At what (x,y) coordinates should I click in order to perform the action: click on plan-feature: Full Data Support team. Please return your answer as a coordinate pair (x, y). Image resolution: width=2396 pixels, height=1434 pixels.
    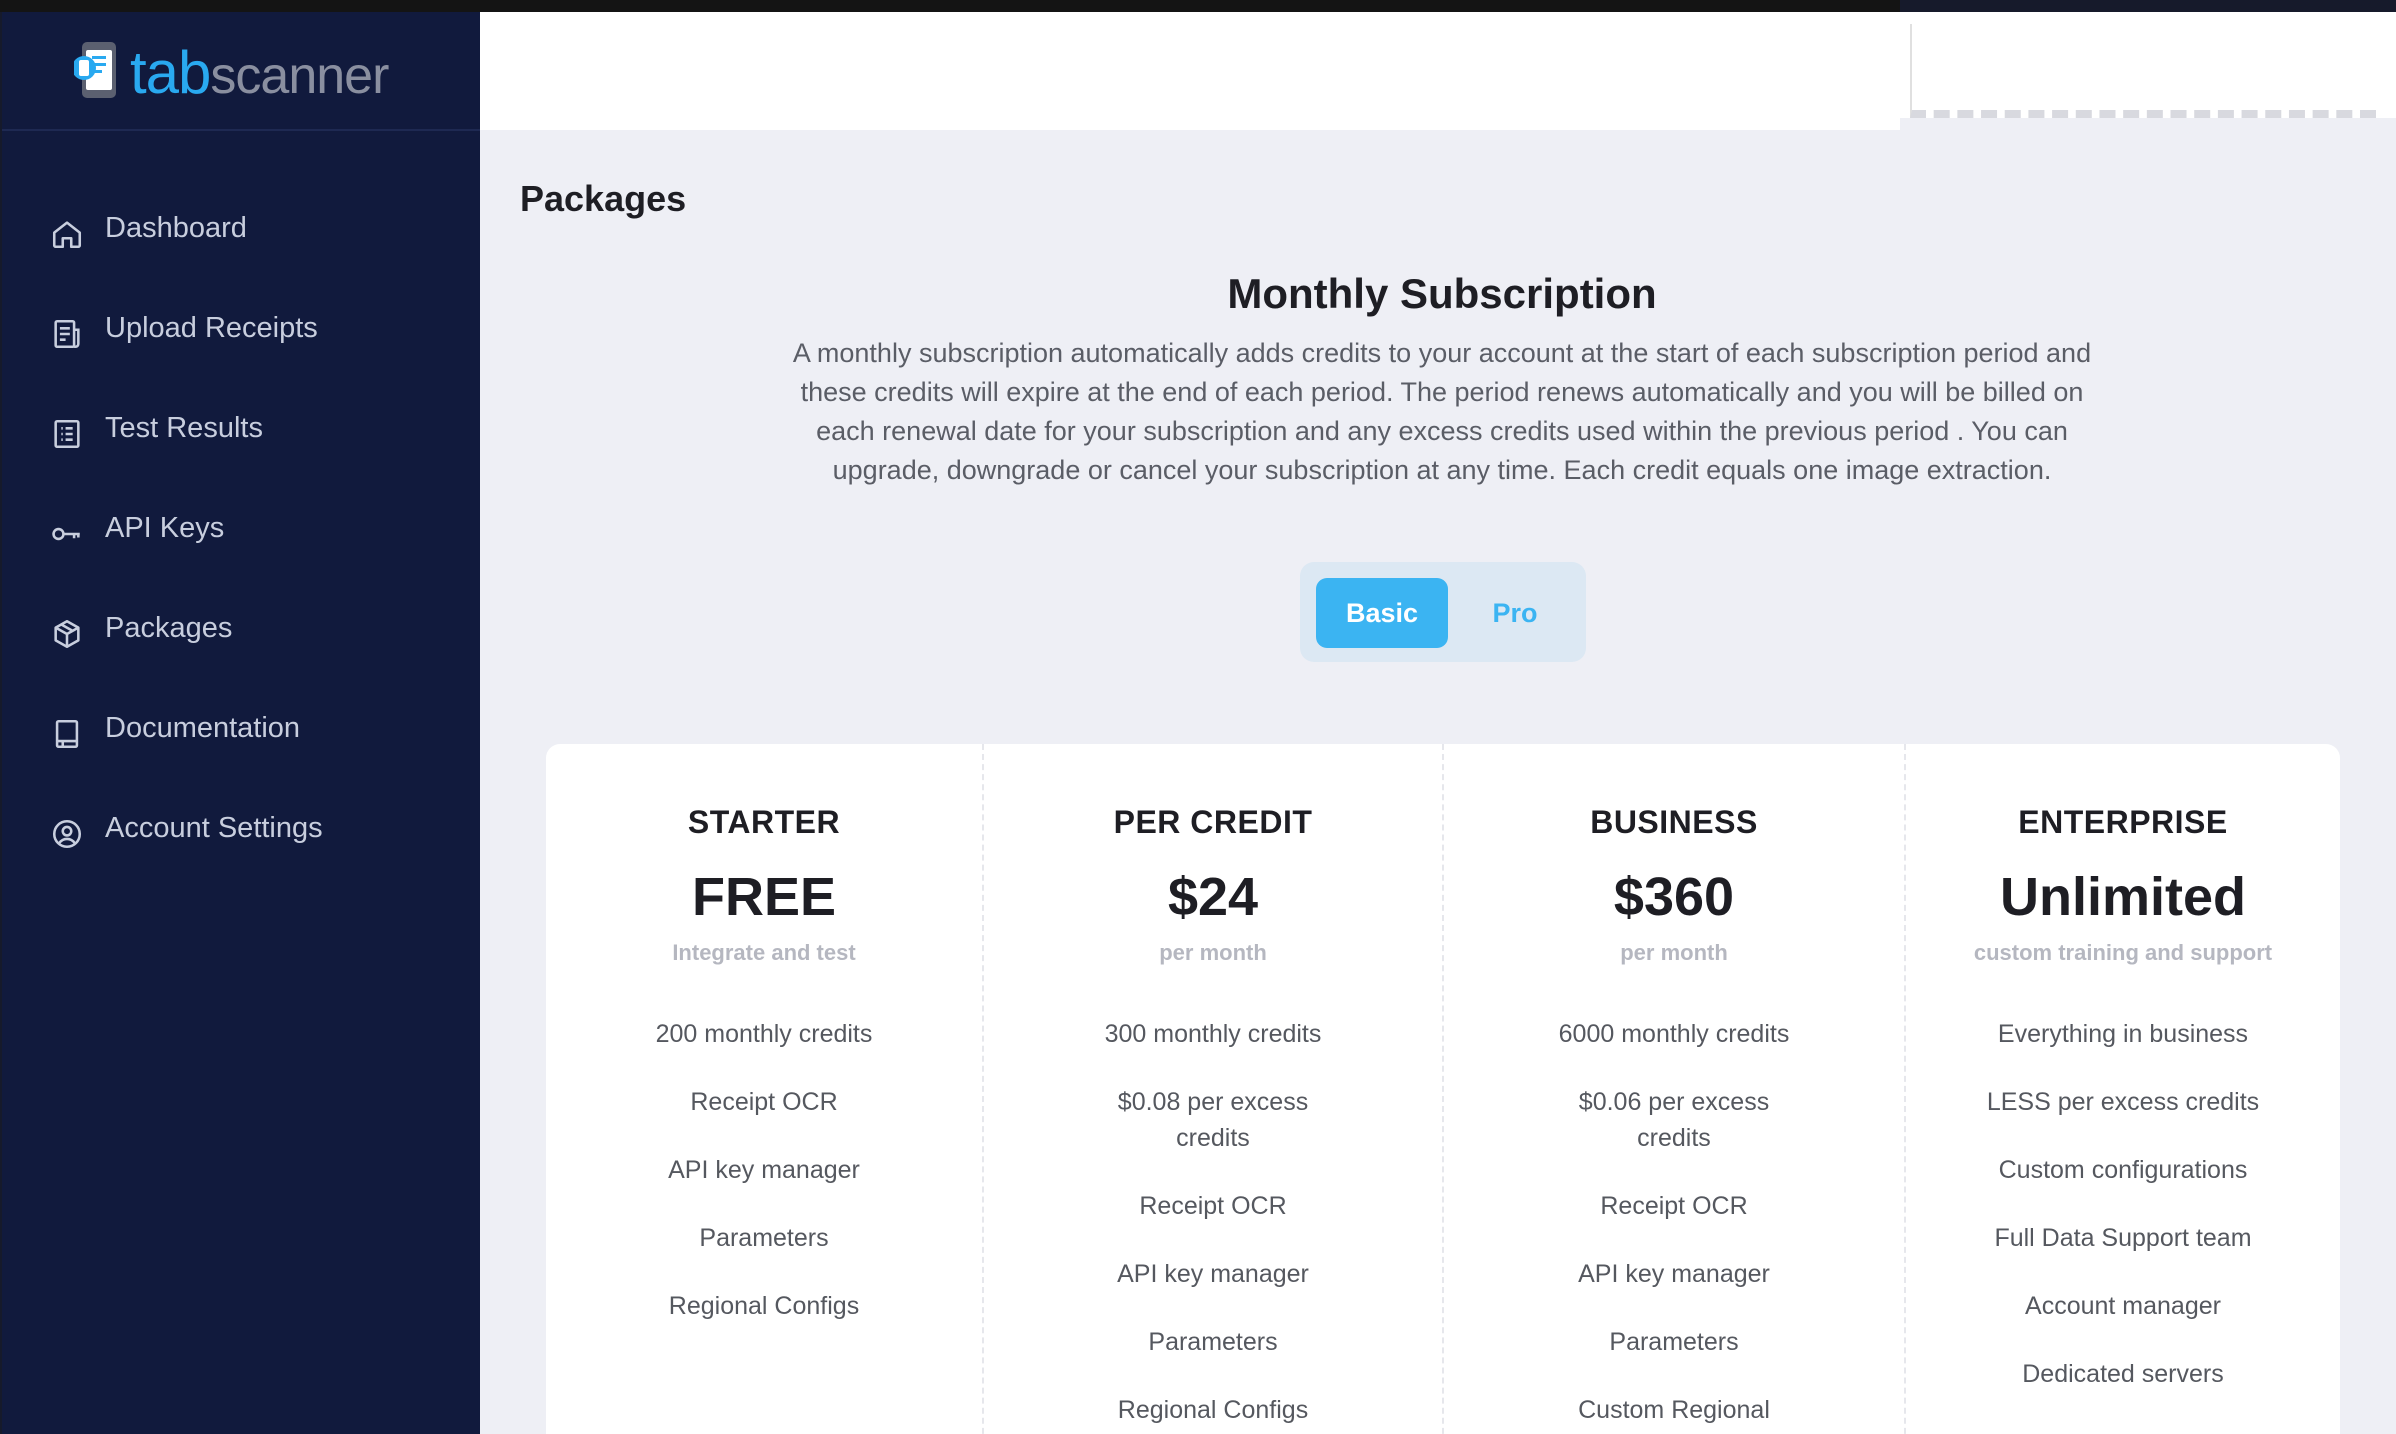
    Looking at the image, I should click on (2123, 1238).